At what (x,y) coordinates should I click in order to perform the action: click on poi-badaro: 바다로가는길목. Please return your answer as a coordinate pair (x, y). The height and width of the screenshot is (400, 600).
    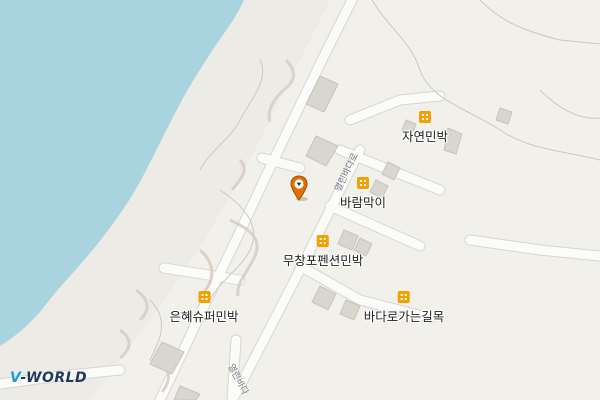
    Looking at the image, I should click on (404, 307).